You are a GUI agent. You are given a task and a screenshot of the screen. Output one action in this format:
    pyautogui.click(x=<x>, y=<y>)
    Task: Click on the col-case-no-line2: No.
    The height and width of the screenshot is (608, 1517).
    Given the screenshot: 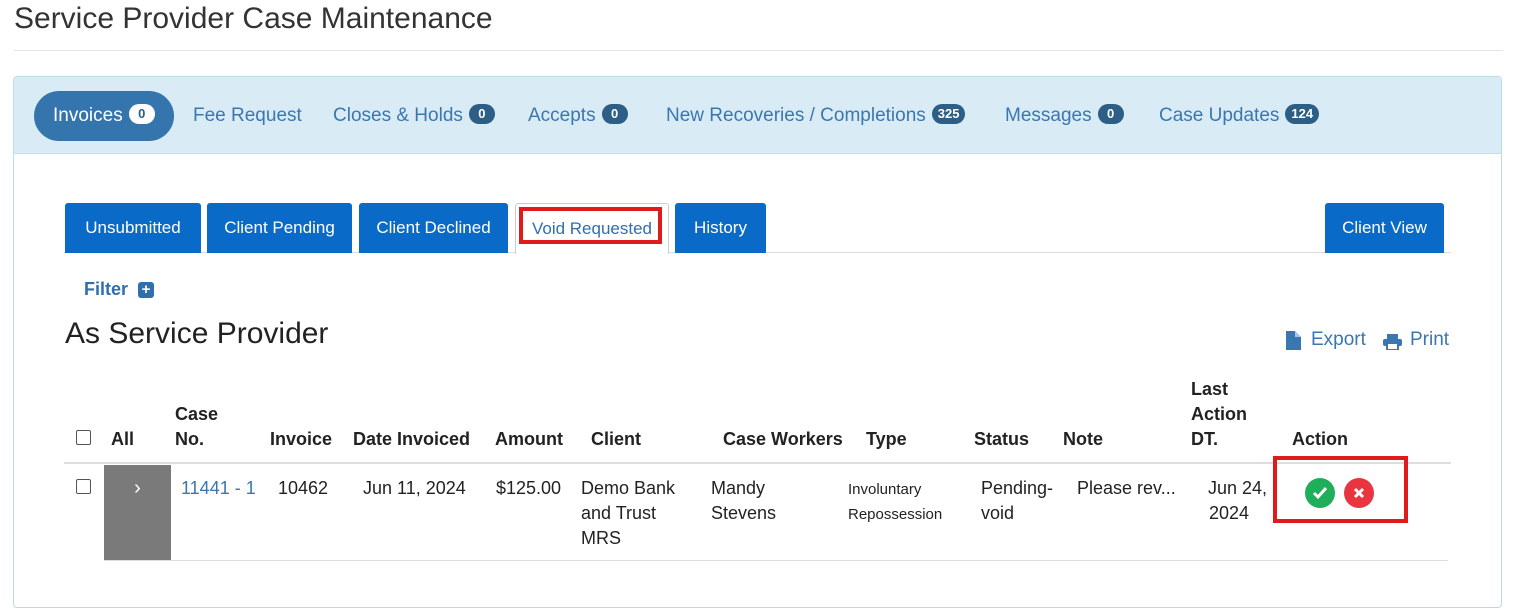 What is the action you would take?
    pyautogui.click(x=189, y=439)
    